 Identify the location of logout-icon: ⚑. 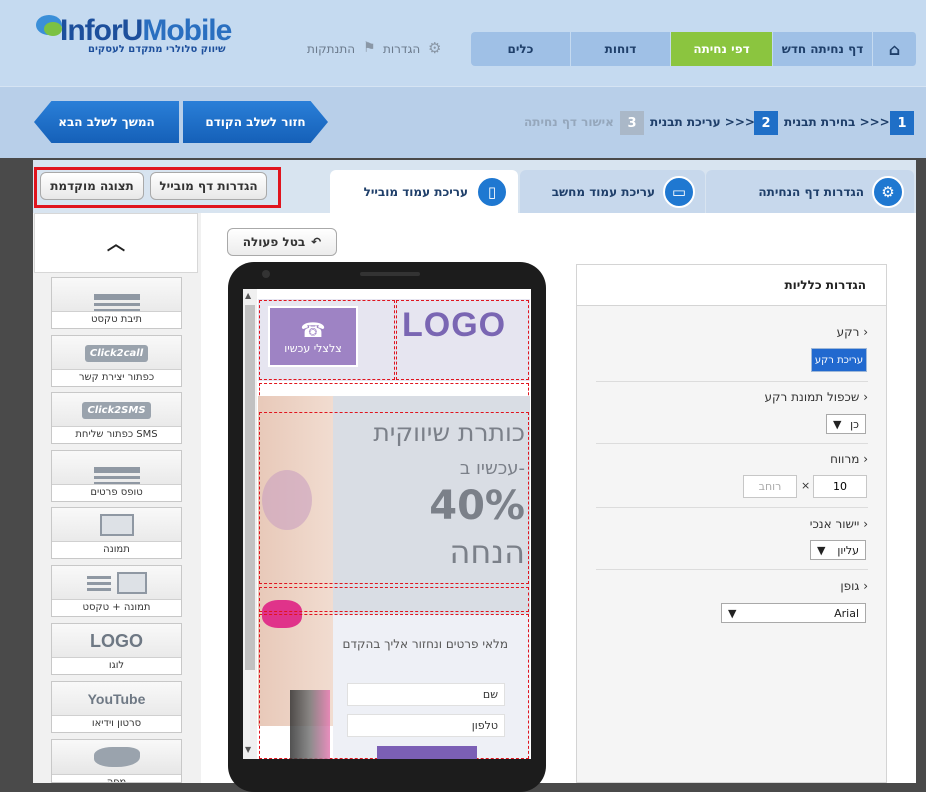
(369, 48).